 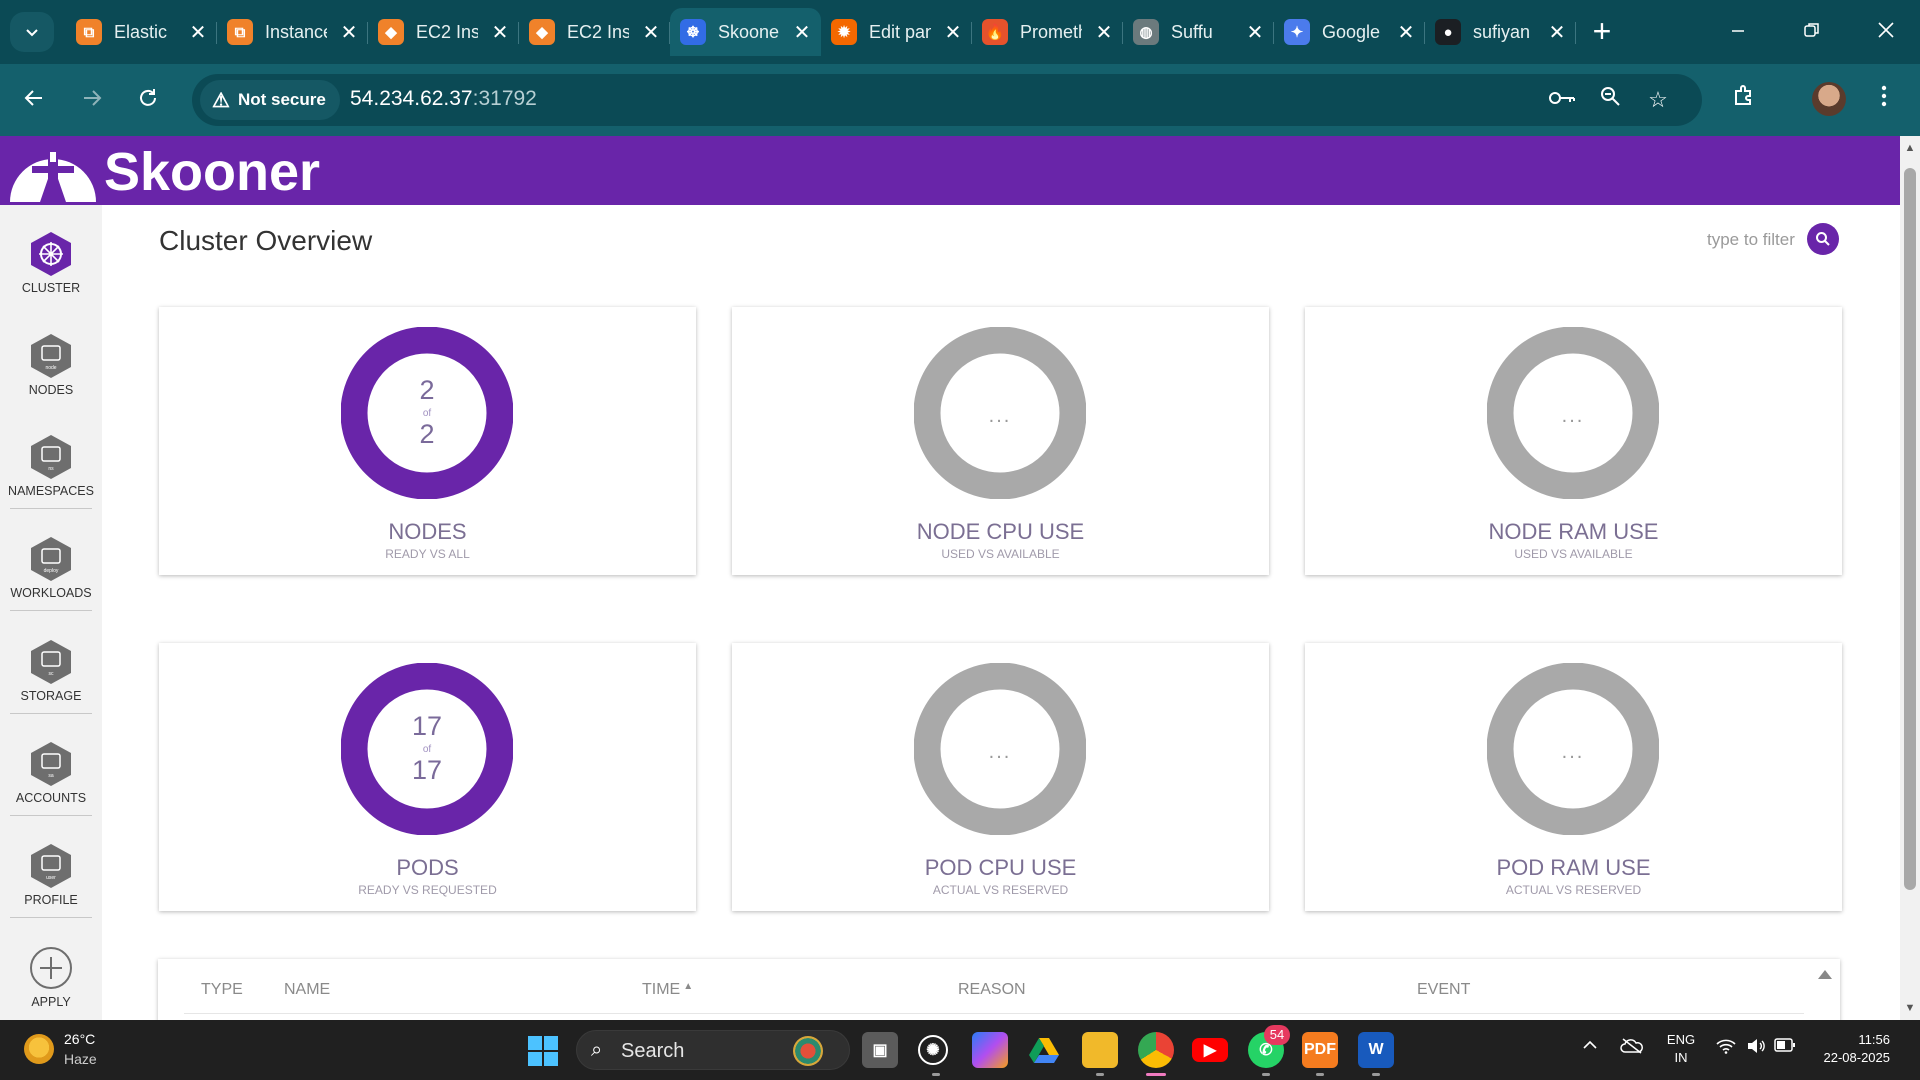 I want to click on file-explorer-icon, so click(x=1100, y=1050).